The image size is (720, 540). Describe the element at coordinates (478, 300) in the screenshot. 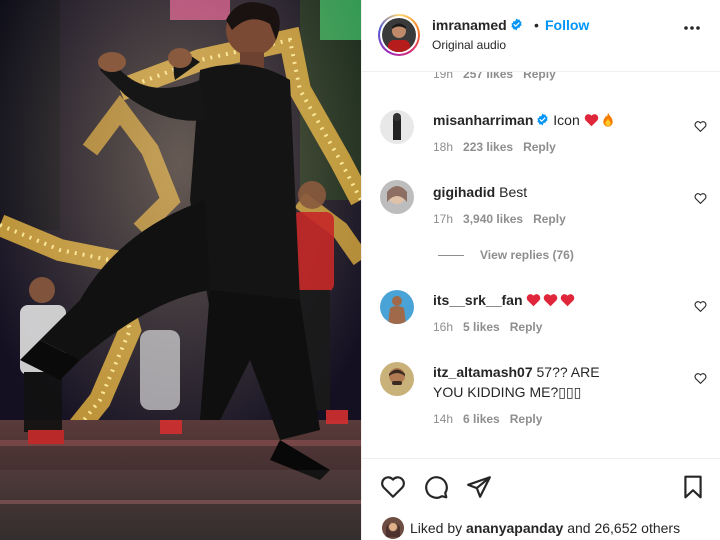

I see `commenter-username: its__srk__fan` at that location.